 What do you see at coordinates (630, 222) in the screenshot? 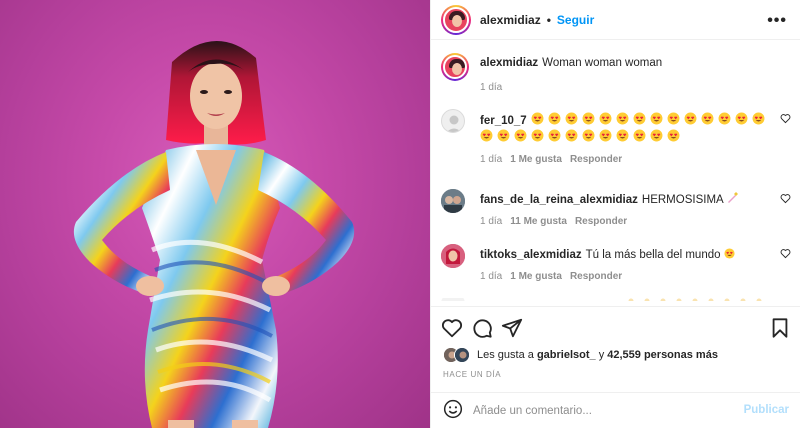
I see `comment-meta: 1 día 11 Me gusta Responder` at bounding box center [630, 222].